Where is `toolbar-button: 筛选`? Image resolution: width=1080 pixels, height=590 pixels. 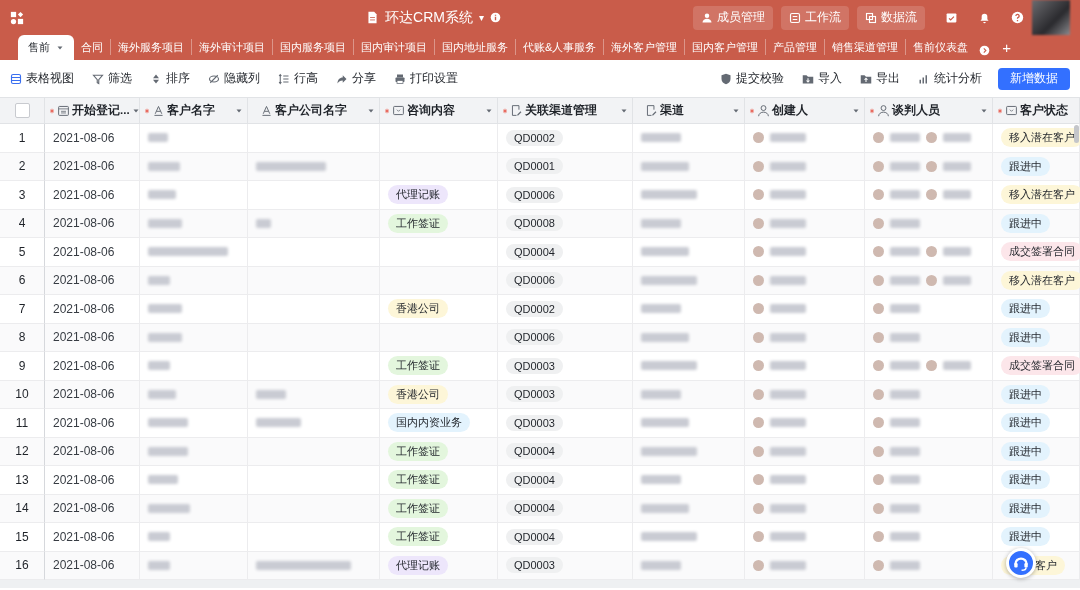
toolbar-button: 筛选 is located at coordinates (112, 78).